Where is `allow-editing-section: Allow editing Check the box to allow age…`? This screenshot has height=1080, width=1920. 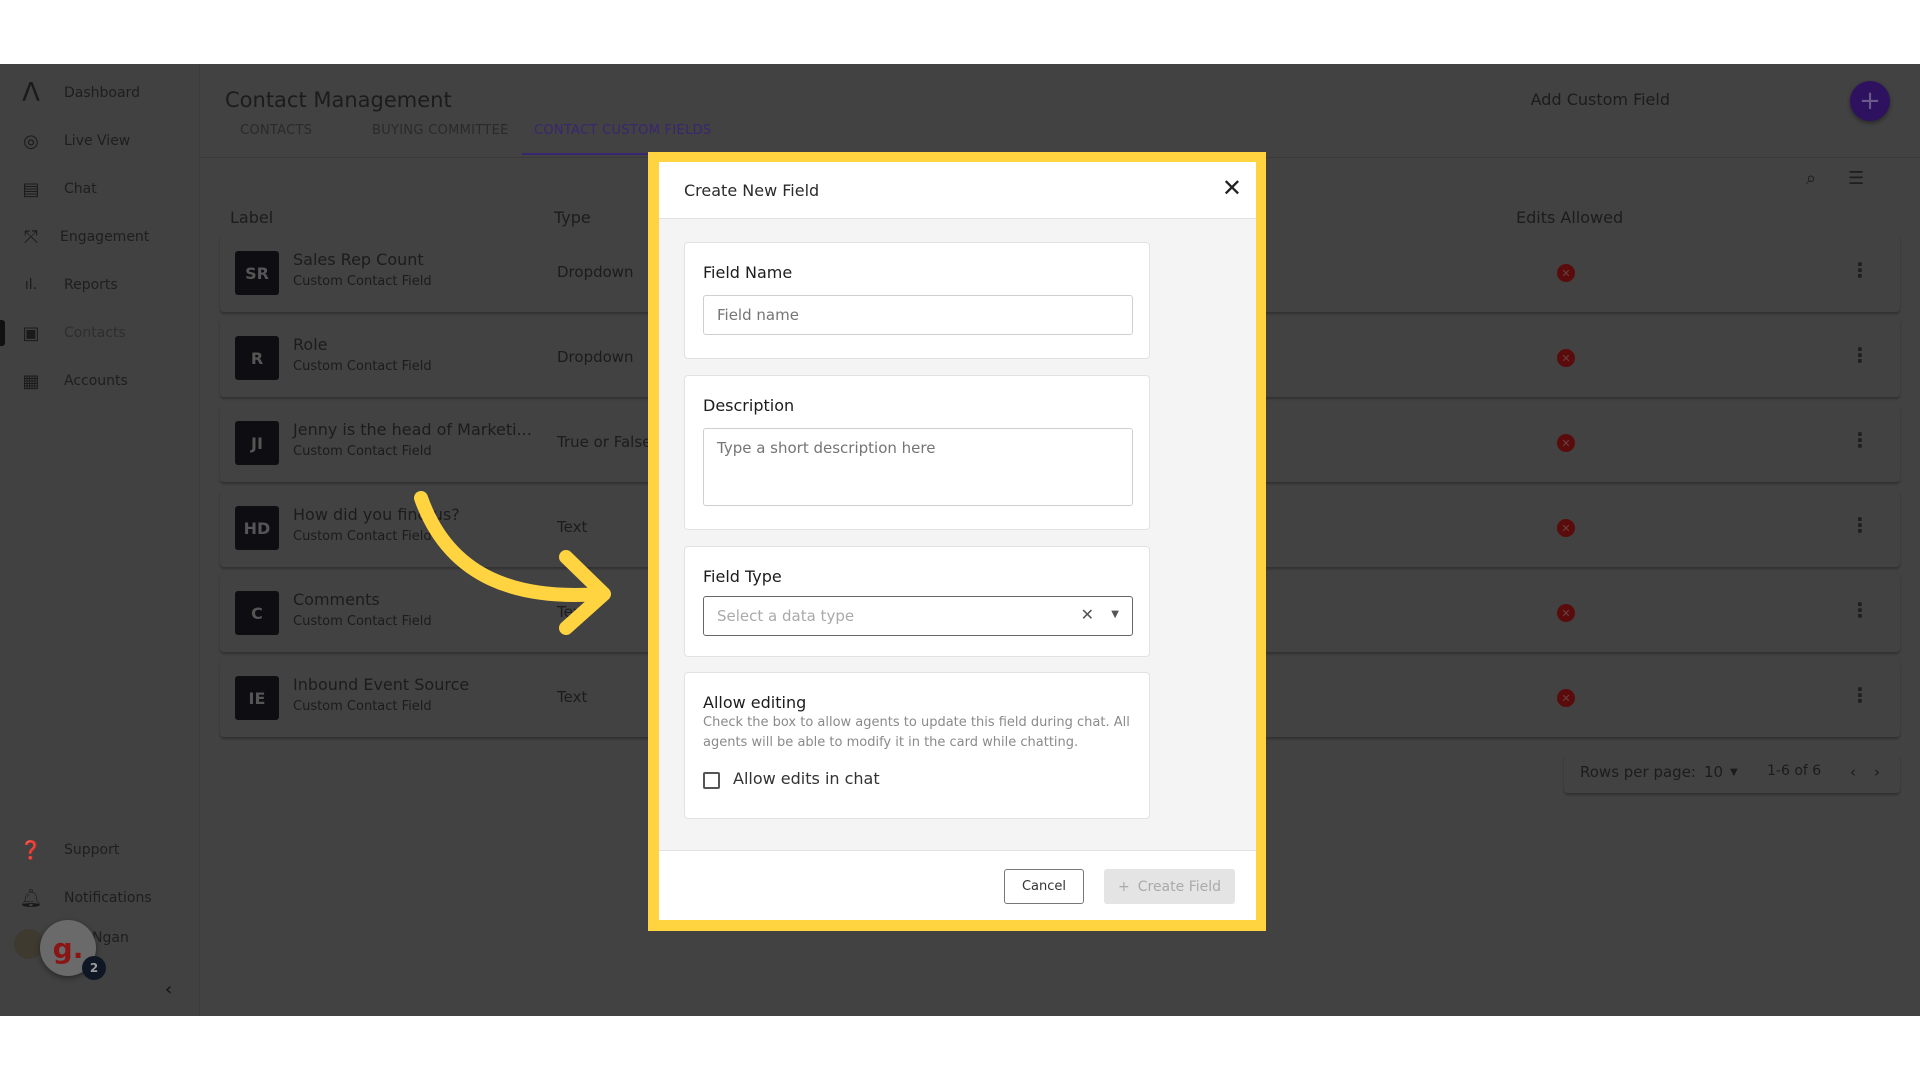 allow-editing-section: Allow editing Check the box to allow age… is located at coordinates (917, 745).